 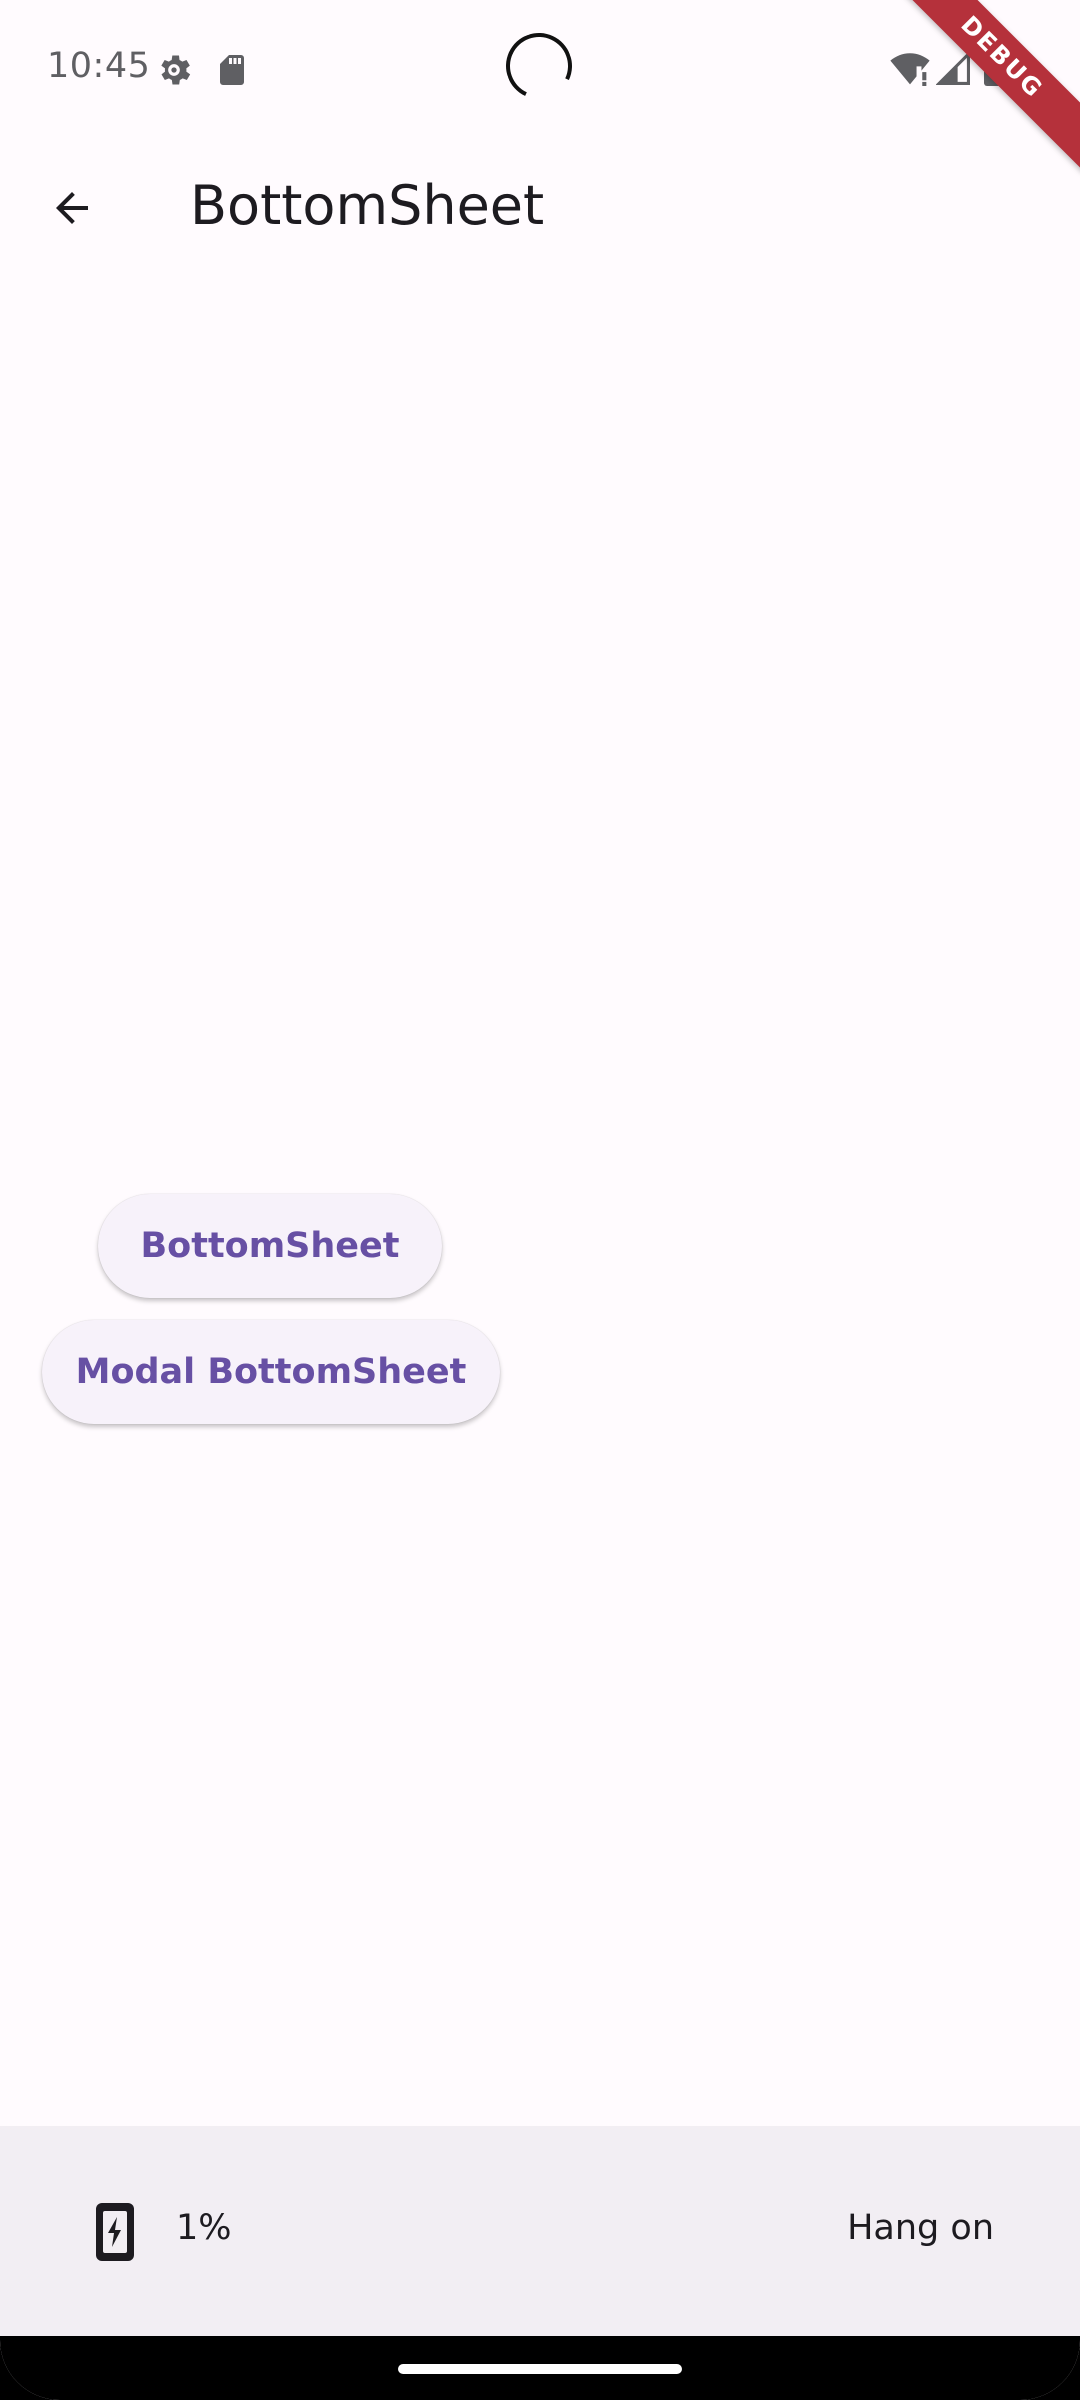 I want to click on status-time: 10:45, so click(x=99, y=66).